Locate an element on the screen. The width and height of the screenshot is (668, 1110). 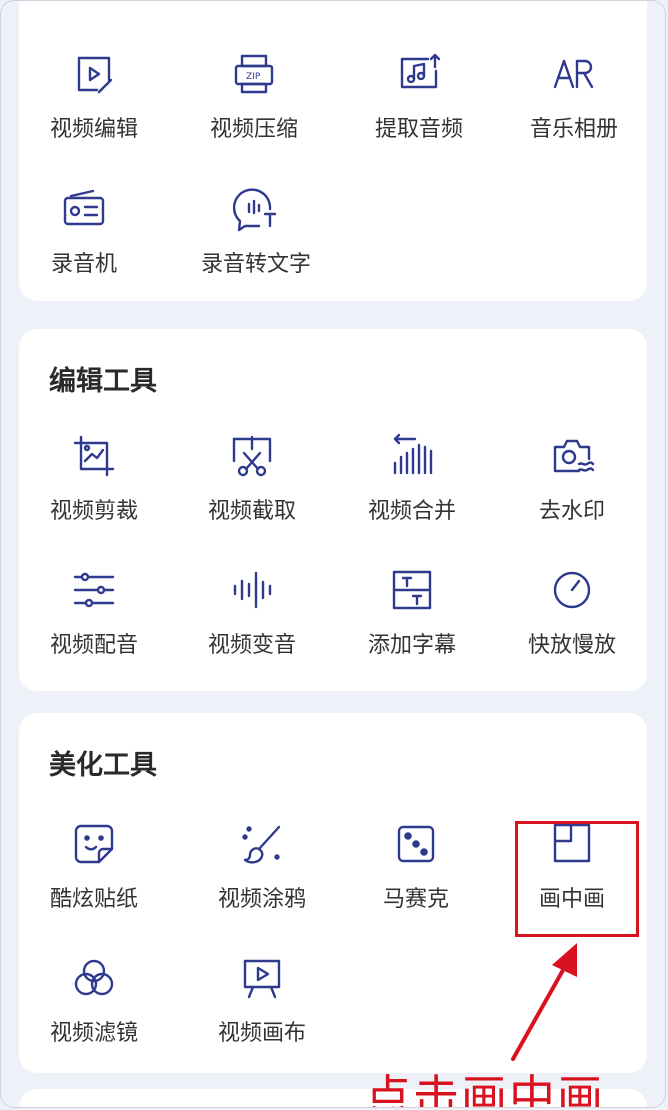
merge-bars-icon is located at coordinates (412, 456).